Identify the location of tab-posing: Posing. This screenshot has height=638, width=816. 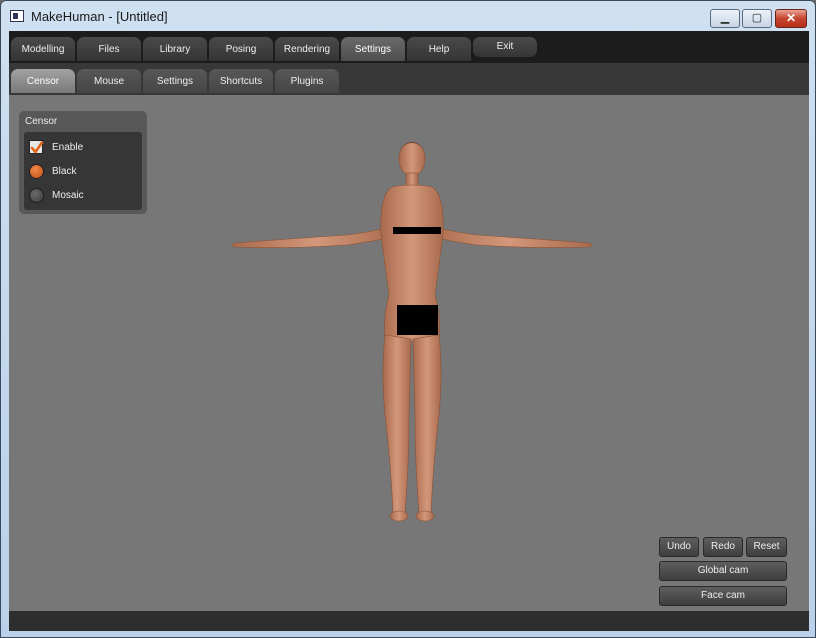
(241, 49).